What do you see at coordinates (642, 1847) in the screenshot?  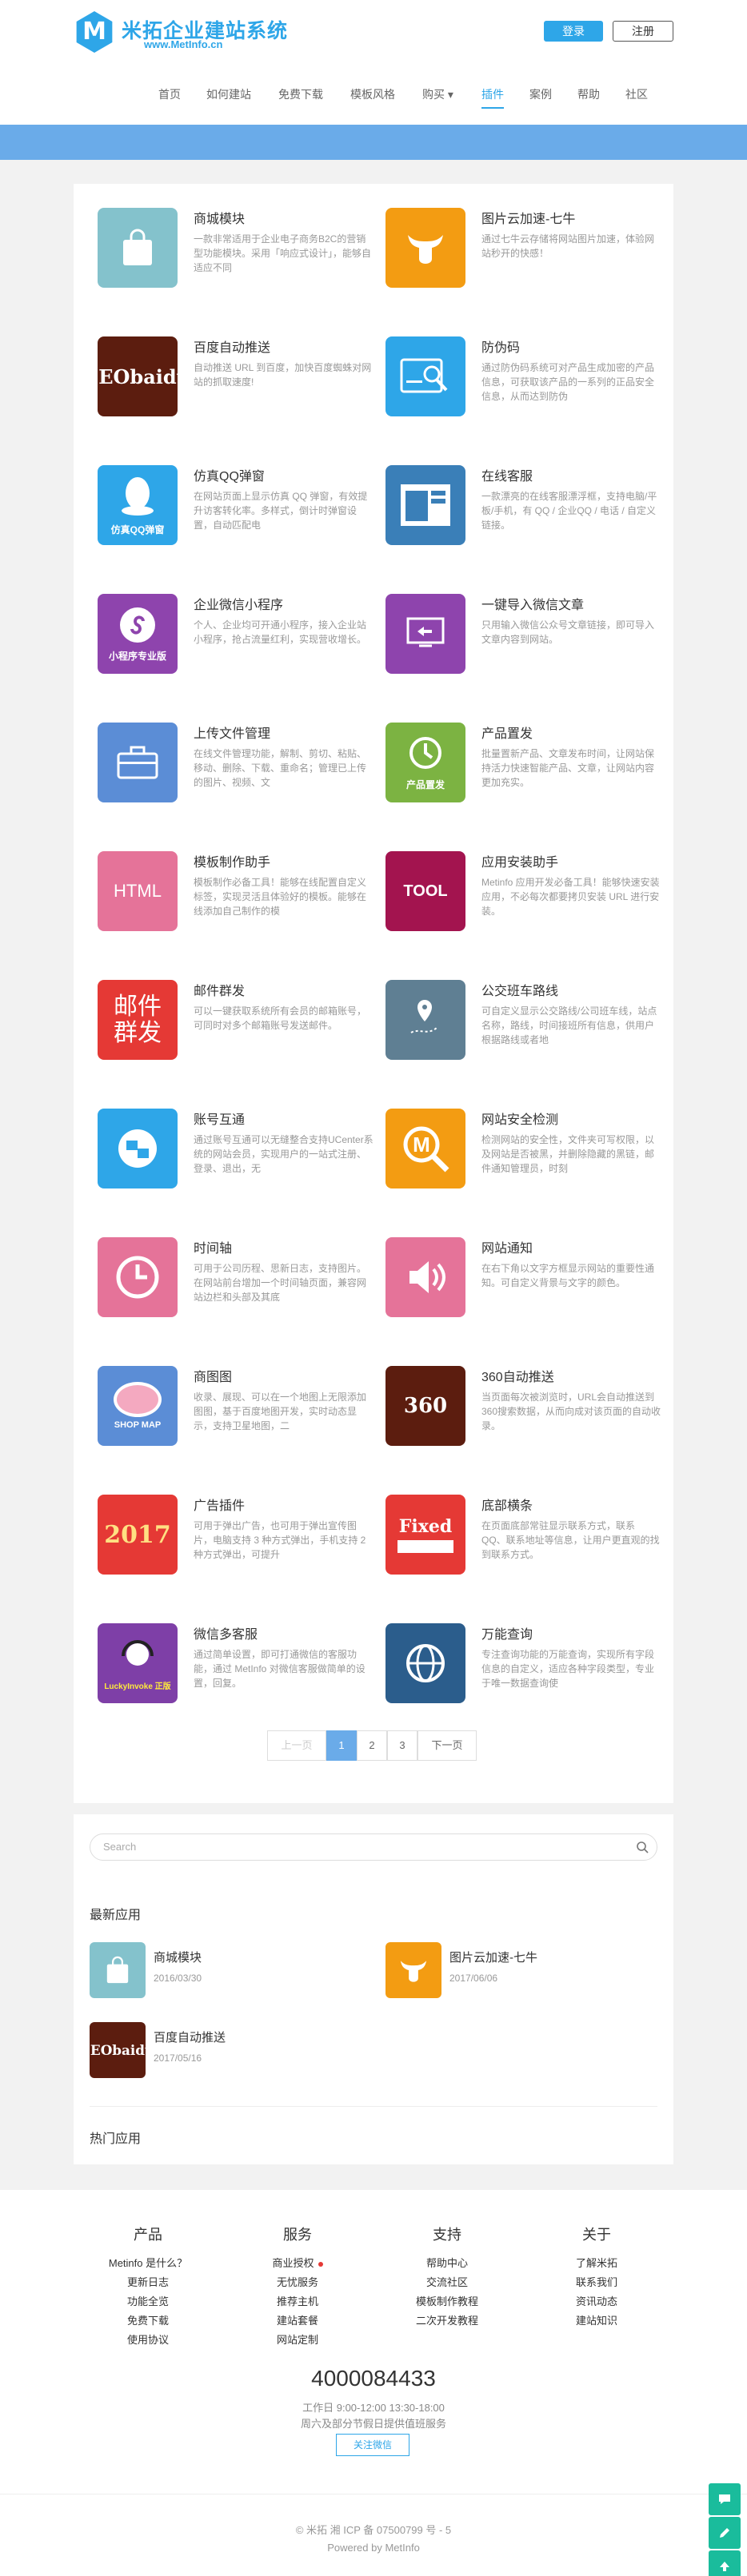 I see `search-icon` at bounding box center [642, 1847].